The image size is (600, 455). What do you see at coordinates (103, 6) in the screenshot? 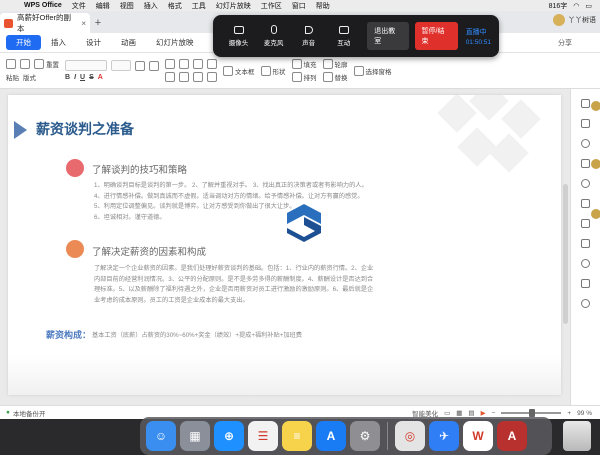
I see `menu-edit: 编辑` at bounding box center [103, 6].